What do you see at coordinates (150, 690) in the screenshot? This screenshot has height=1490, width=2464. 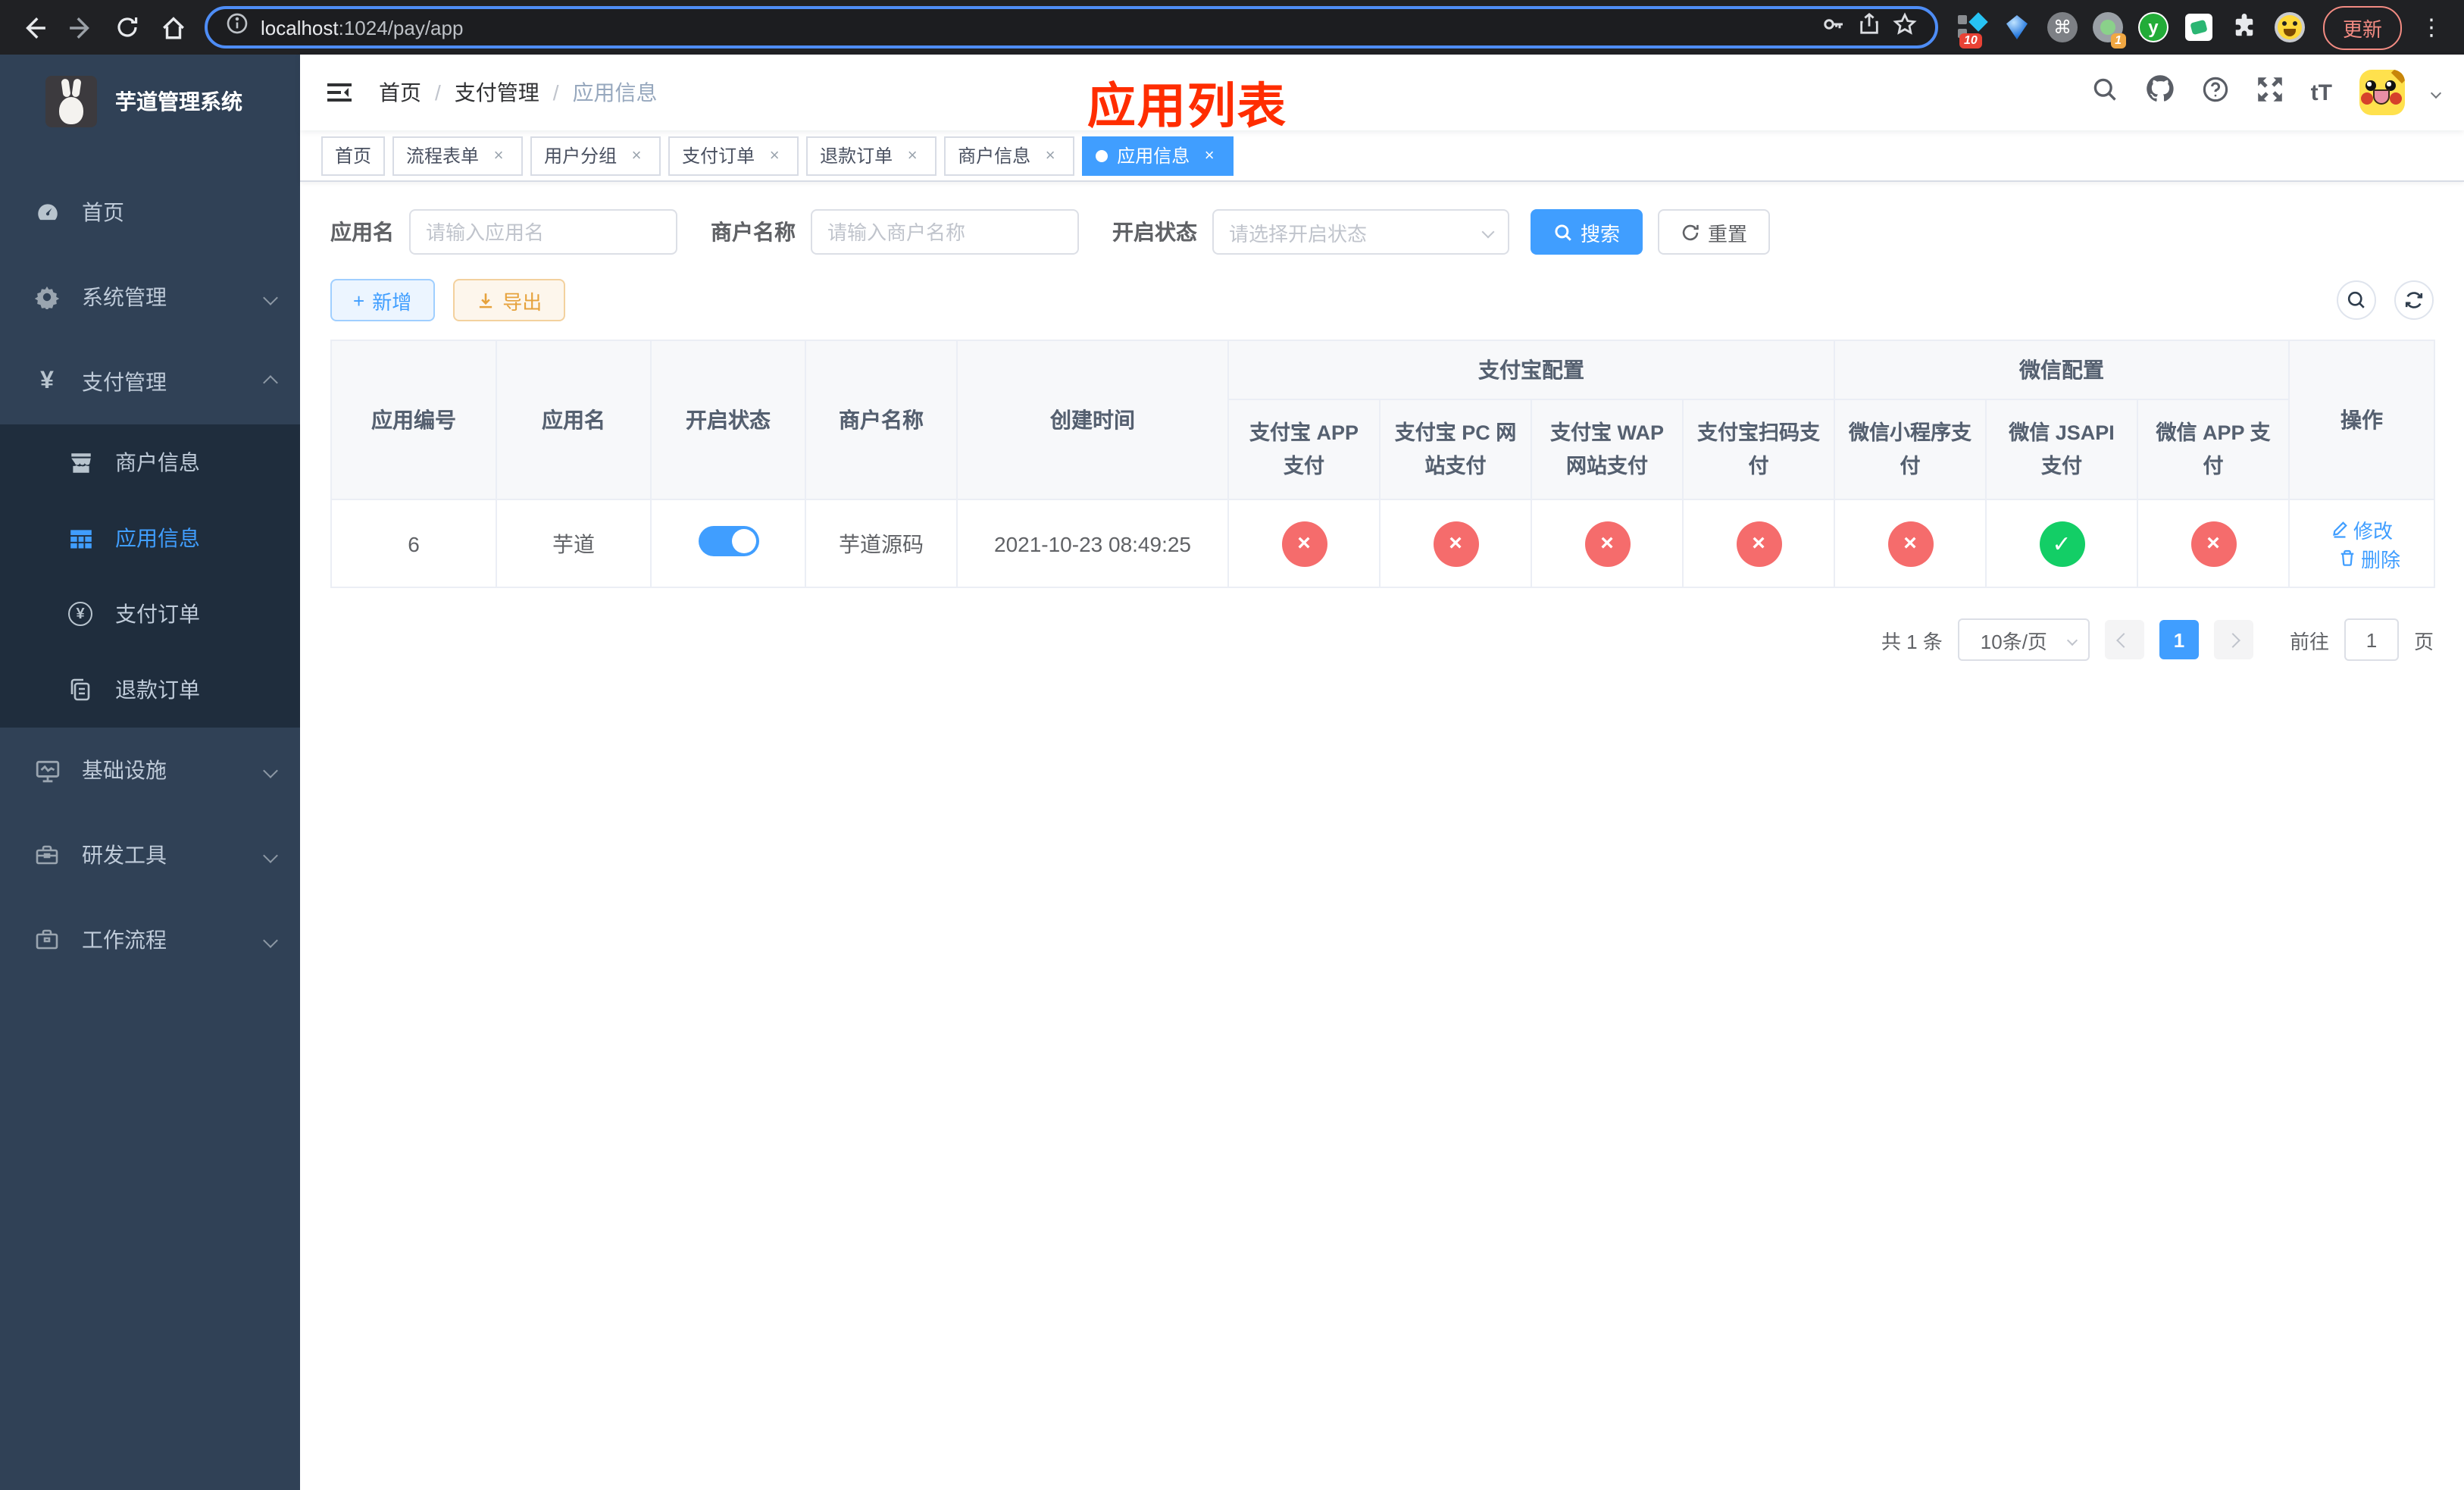 I see `sidebar-item-refund-order: 退款订单` at bounding box center [150, 690].